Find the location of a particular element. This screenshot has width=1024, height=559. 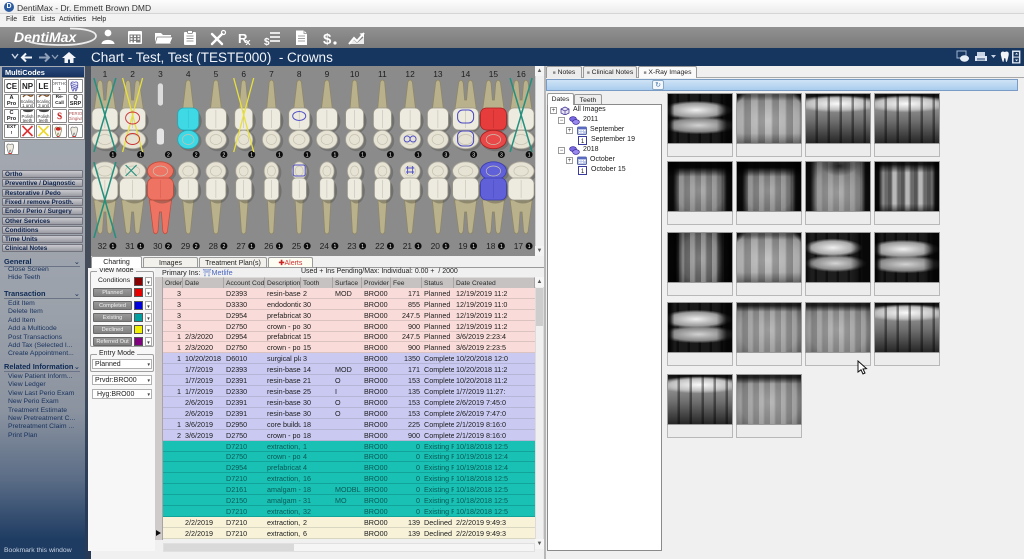

svg-text: 4 is located at coordinates (188, 74).